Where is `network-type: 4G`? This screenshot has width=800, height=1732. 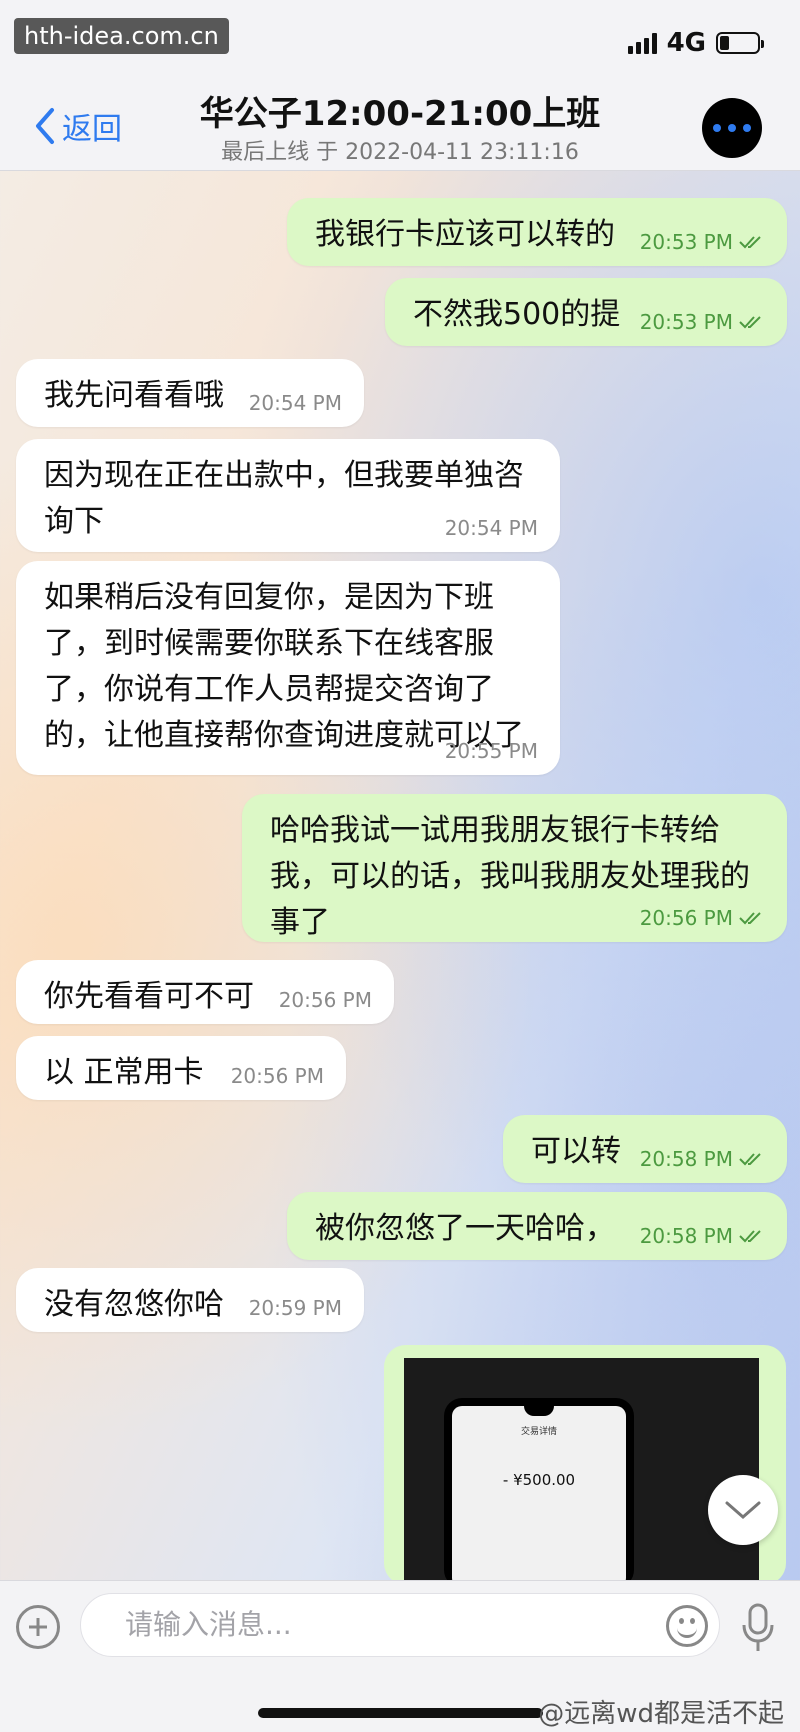 network-type: 4G is located at coordinates (686, 43).